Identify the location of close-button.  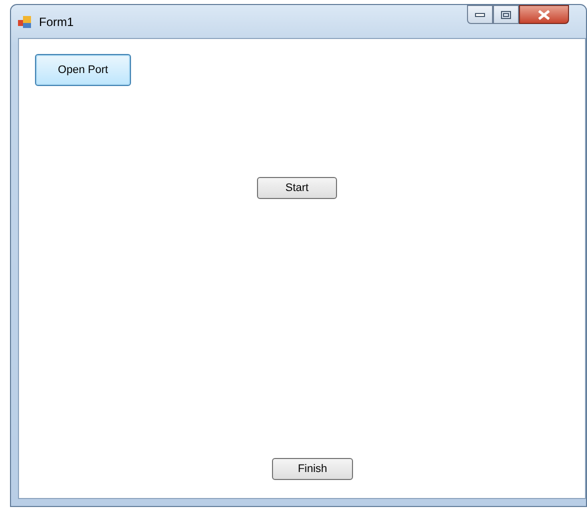
(544, 14).